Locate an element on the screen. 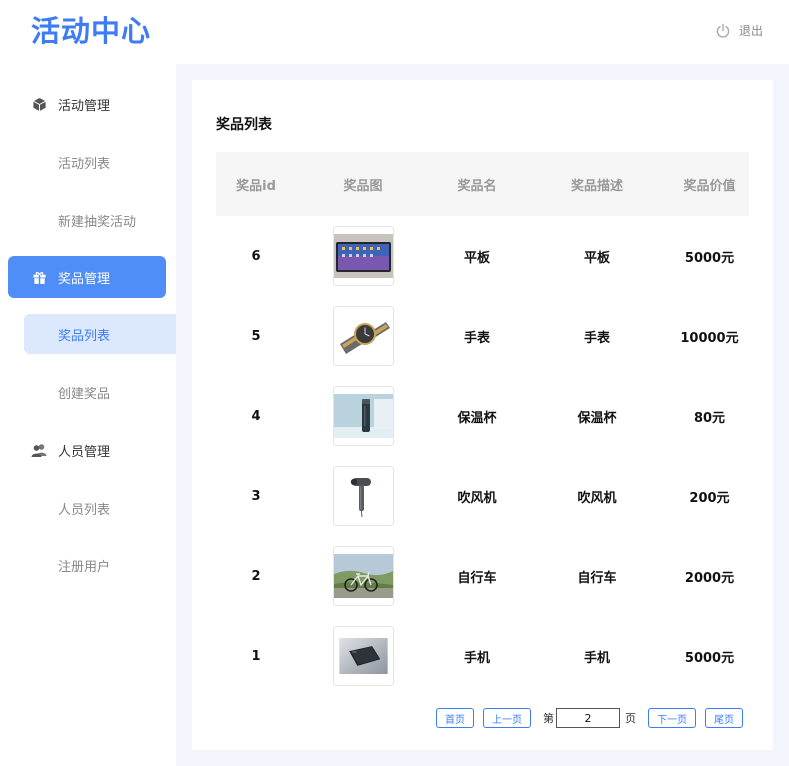  sidebar-item-register-user: 注册用户 is located at coordinates (100, 565).